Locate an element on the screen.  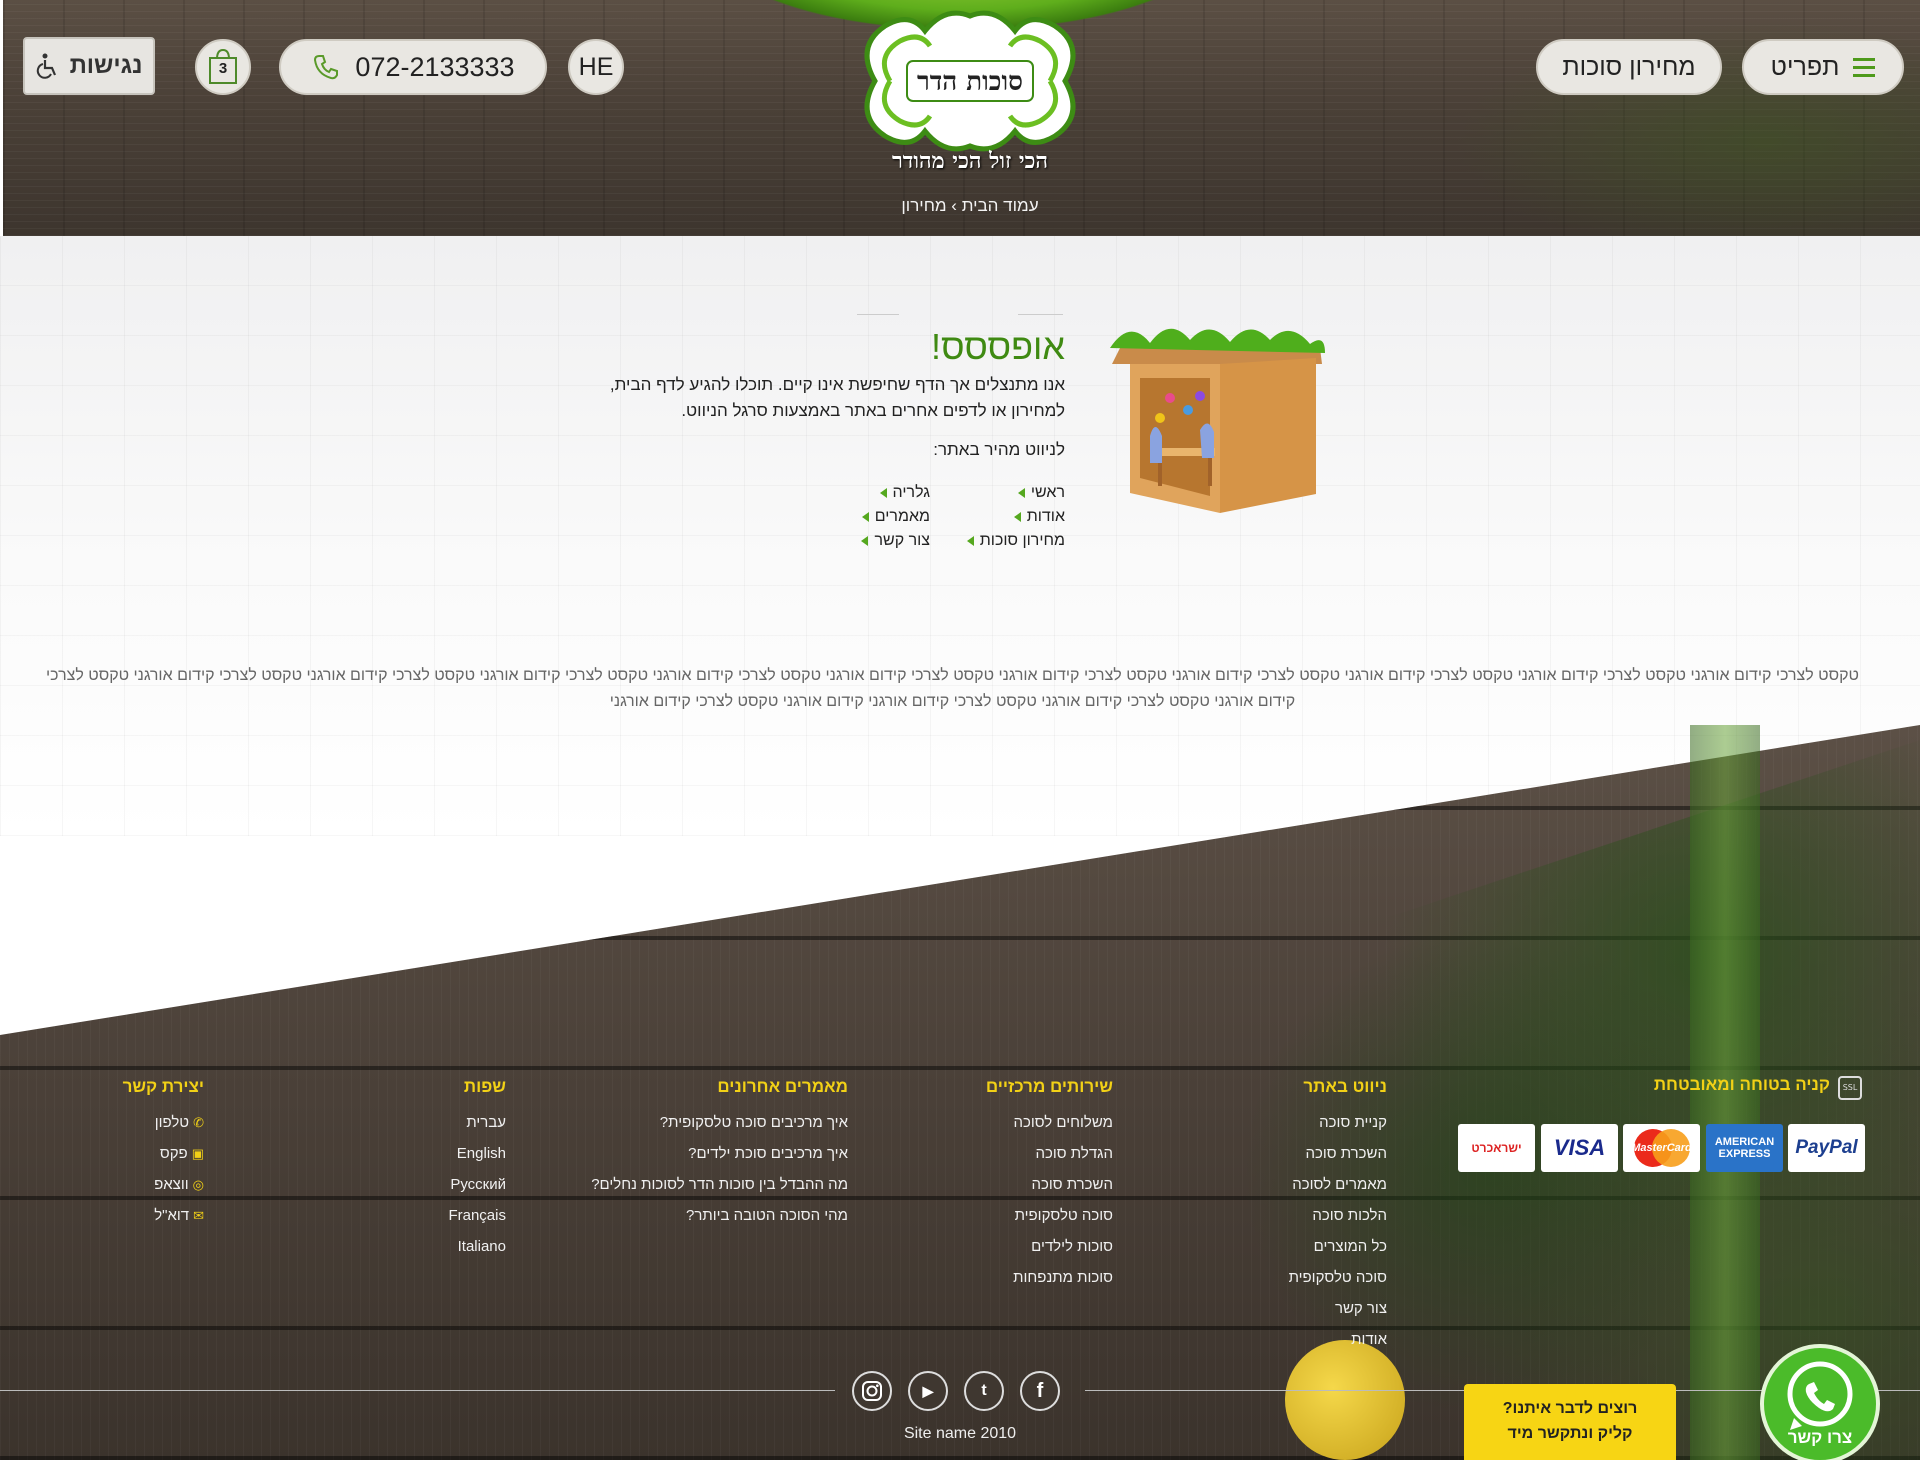
quick-links-left: גלריה מאמרים צור קשר is located at coordinates (860, 520).